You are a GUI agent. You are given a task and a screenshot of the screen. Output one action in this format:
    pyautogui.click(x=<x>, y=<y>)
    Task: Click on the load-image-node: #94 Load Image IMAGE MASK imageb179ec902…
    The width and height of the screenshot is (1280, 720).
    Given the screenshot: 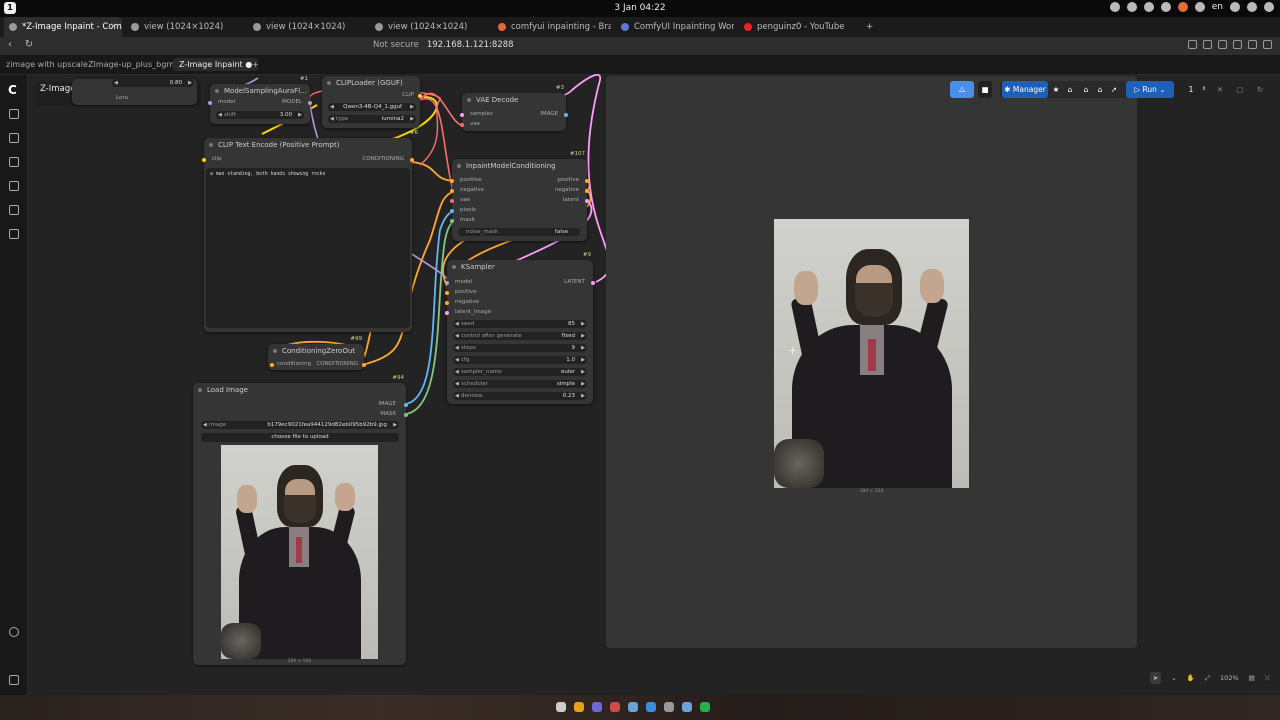 What is the action you would take?
    pyautogui.click(x=300, y=520)
    